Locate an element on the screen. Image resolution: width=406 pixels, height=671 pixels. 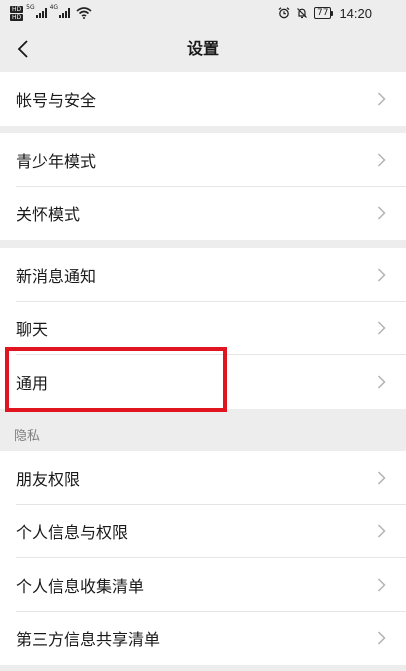
settings-item-personal-info-permissions: 个人信息与权限 is located at coordinates (203, 531).